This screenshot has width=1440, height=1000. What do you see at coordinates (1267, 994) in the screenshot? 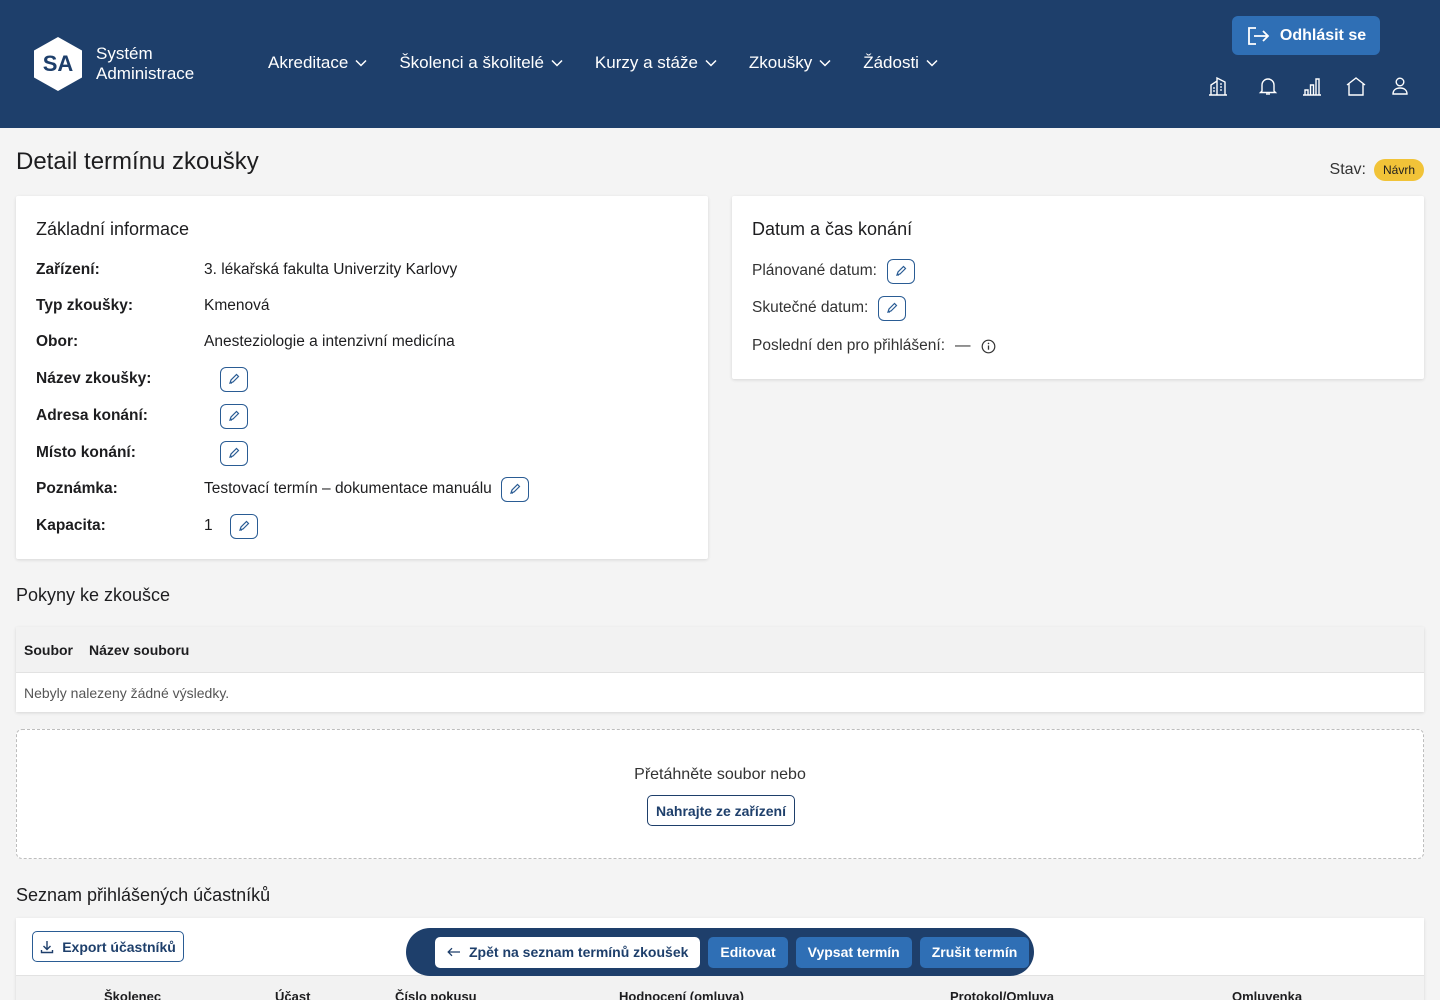
I see `column-header-omluvenka: Omluvenka` at bounding box center [1267, 994].